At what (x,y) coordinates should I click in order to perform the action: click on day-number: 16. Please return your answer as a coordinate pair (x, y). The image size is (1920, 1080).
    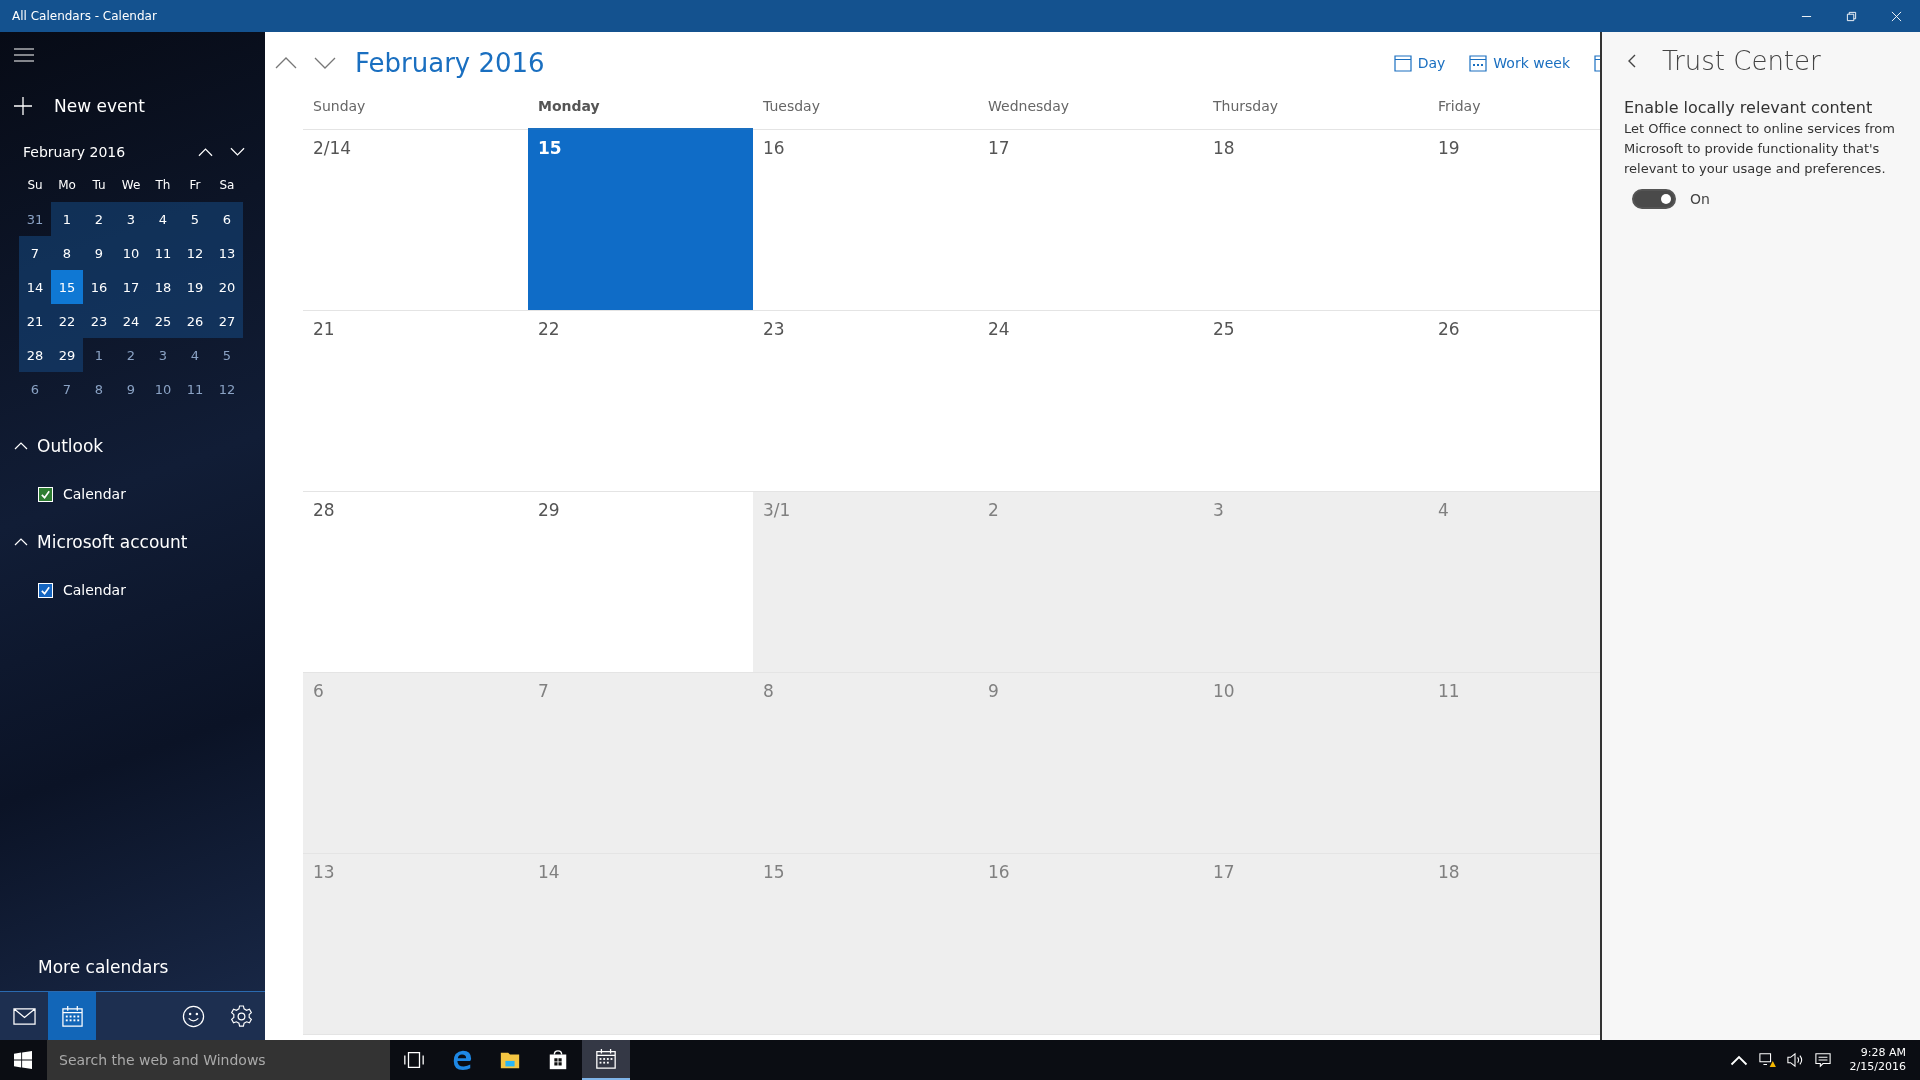
    Looking at the image, I should click on (999, 872).